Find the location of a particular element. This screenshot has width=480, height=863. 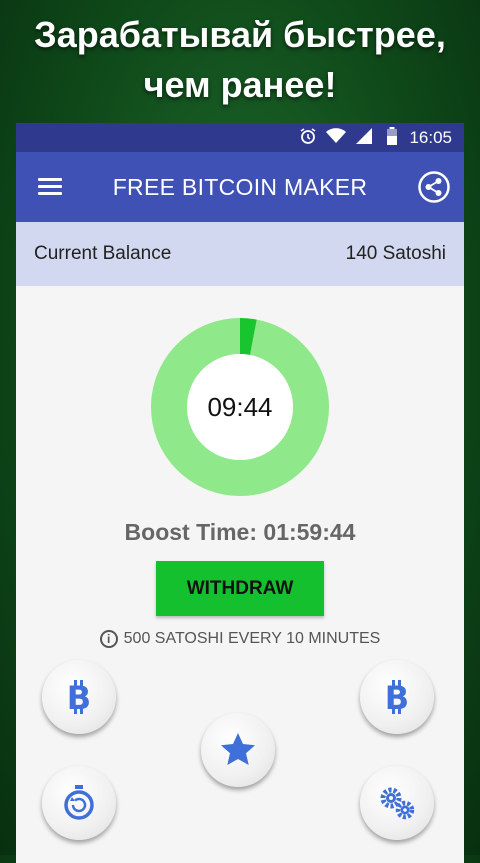

wifi-icon is located at coordinates (336, 137).